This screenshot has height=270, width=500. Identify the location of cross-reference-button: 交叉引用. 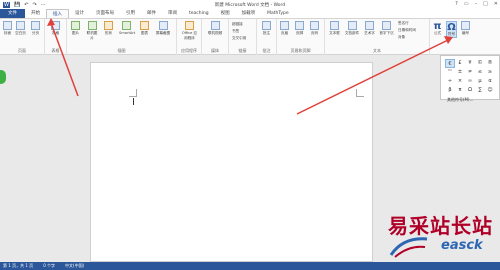
(239, 38).